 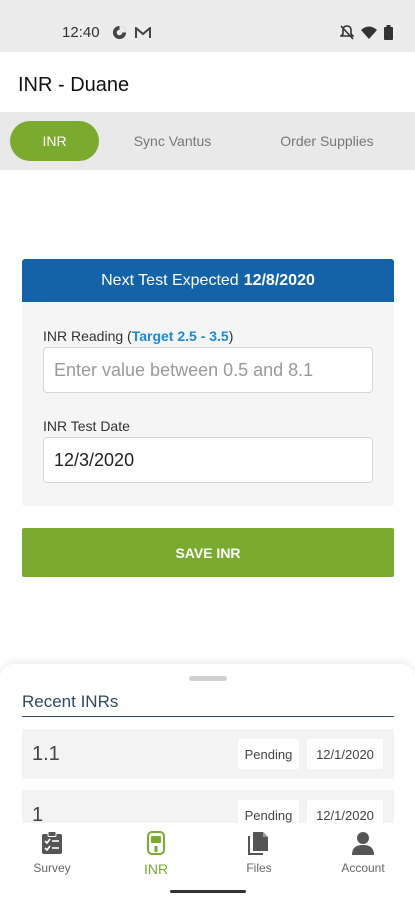 I want to click on files-icon, so click(x=259, y=846).